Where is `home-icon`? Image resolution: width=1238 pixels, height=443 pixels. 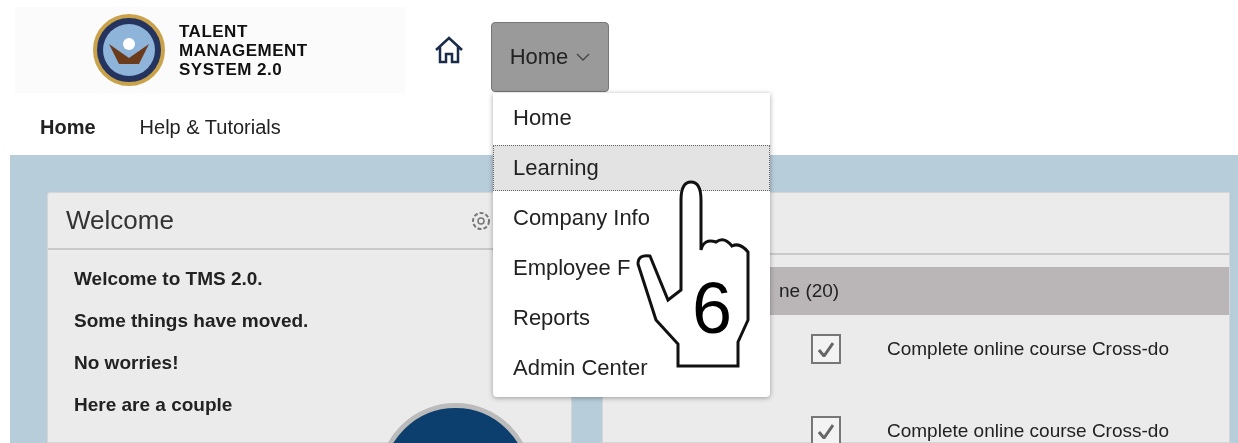
home-icon is located at coordinates (449, 50).